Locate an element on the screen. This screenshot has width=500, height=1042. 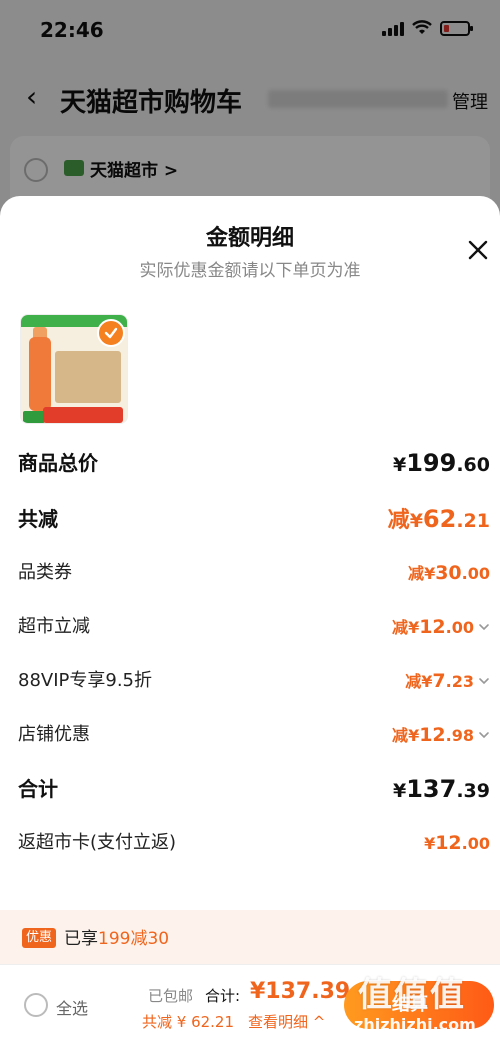
select-all-radio is located at coordinates (36, 1005).